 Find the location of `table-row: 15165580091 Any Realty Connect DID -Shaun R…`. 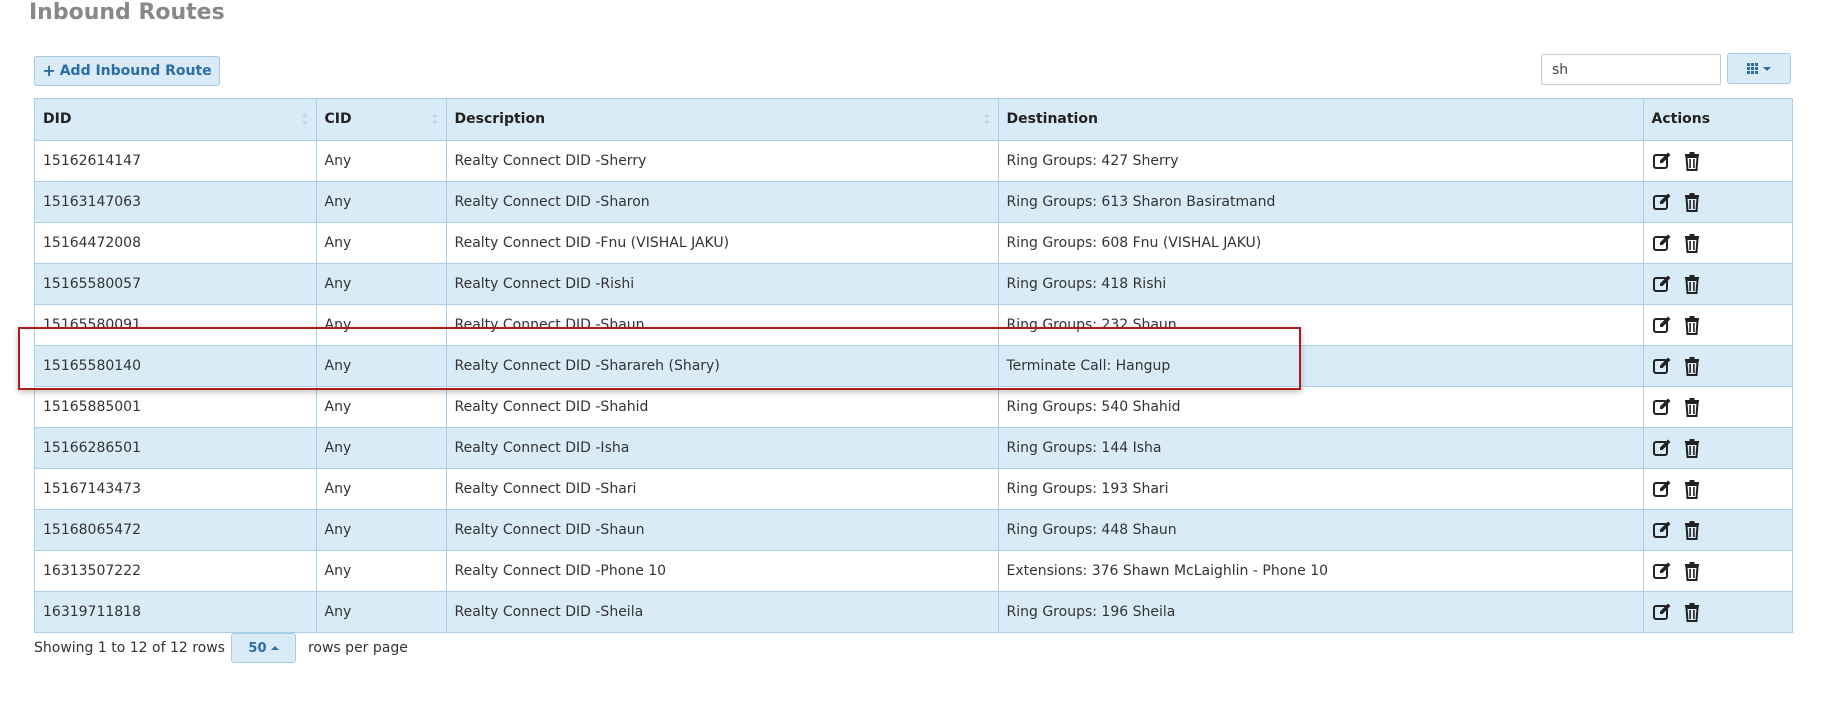

table-row: 15165580091 Any Realty Connect DID -Shaun R… is located at coordinates (913, 324).